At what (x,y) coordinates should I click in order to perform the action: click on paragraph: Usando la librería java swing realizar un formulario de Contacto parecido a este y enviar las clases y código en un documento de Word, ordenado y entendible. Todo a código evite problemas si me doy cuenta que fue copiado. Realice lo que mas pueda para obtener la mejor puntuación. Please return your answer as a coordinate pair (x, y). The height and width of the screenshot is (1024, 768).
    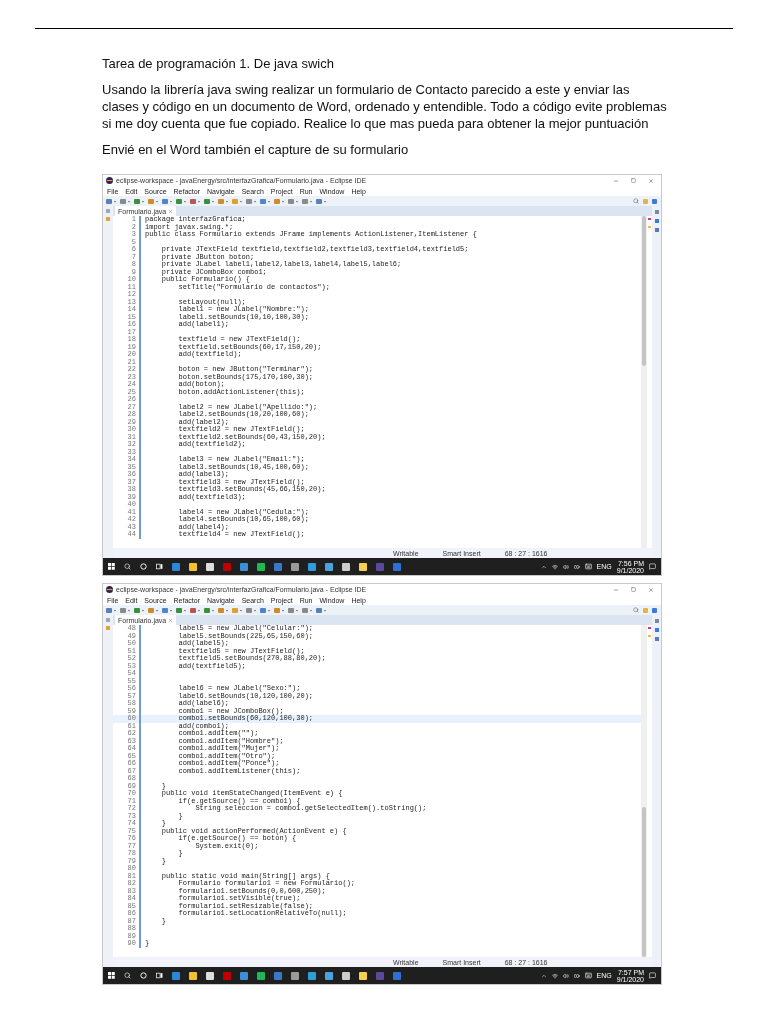
    Looking at the image, I should click on (384, 106).